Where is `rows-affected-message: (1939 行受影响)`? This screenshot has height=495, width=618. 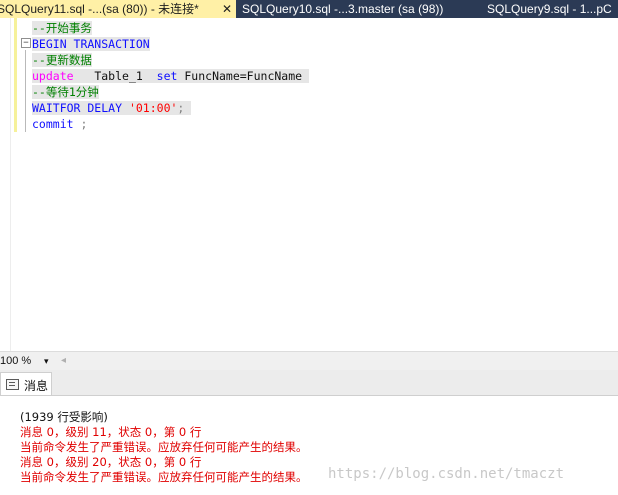
rows-affected-message: (1939 行受影响) is located at coordinates (64, 417).